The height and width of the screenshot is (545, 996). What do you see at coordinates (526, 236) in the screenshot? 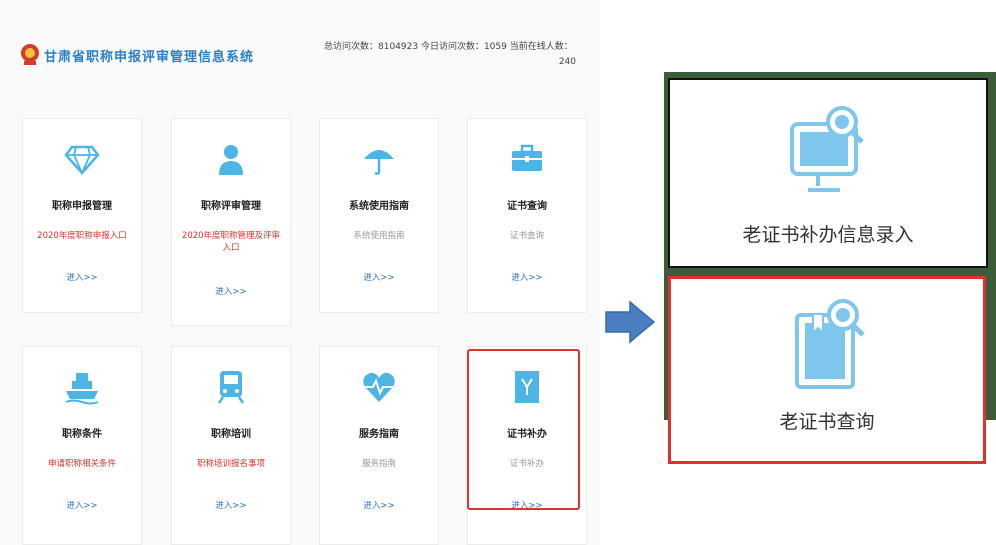
I see `card-subtitle: 证书查询` at bounding box center [526, 236].